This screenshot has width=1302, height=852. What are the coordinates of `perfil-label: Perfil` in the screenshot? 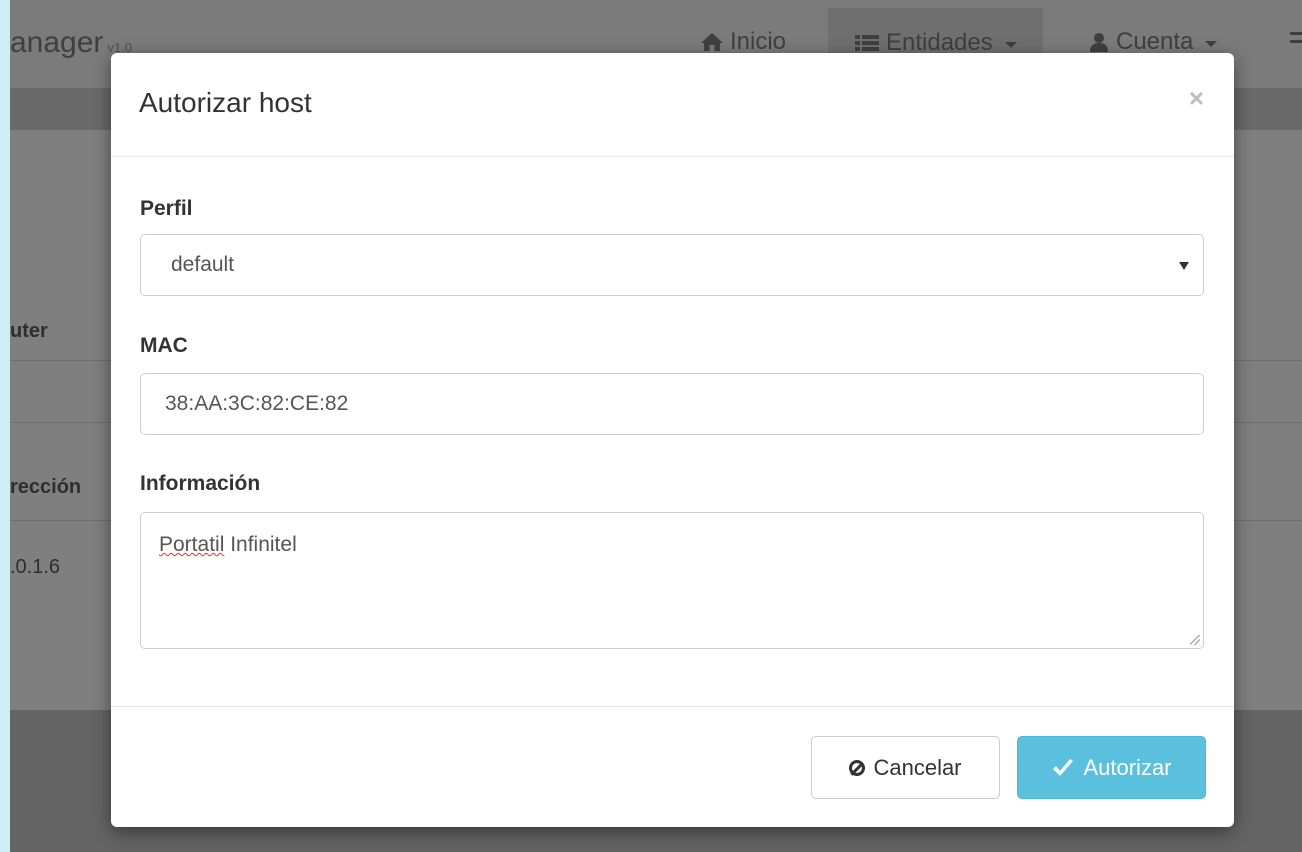 It's located at (166, 208).